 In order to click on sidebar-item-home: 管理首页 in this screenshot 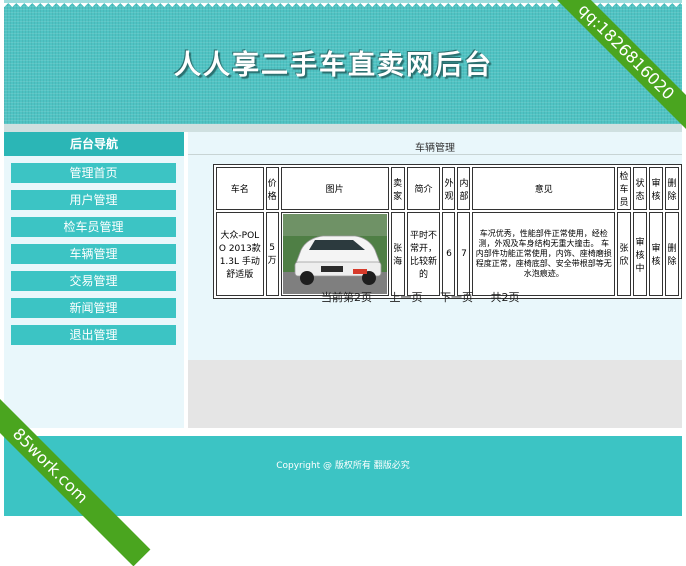, I will do `click(93, 173)`.